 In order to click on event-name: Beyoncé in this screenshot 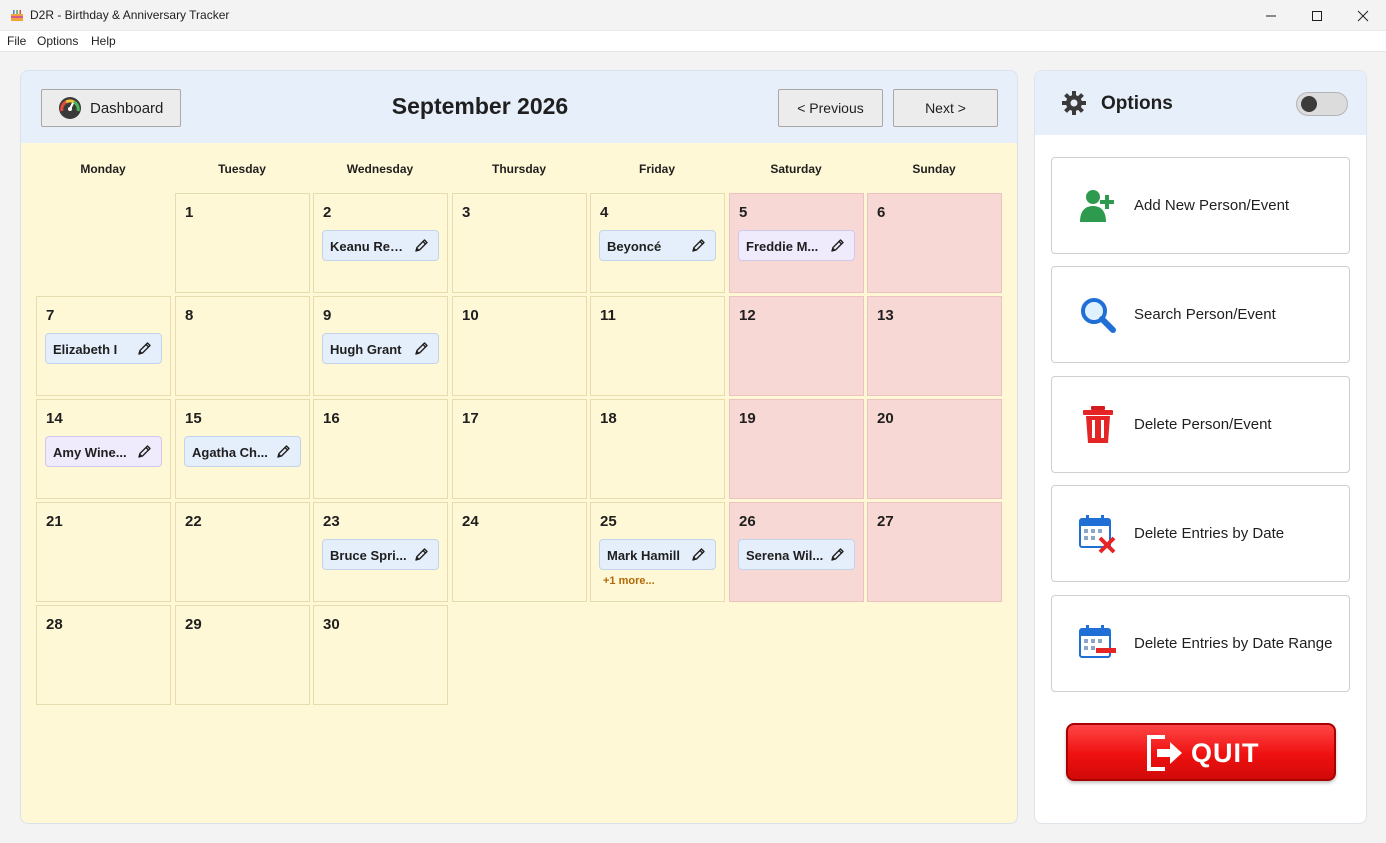, I will do `click(634, 246)`.